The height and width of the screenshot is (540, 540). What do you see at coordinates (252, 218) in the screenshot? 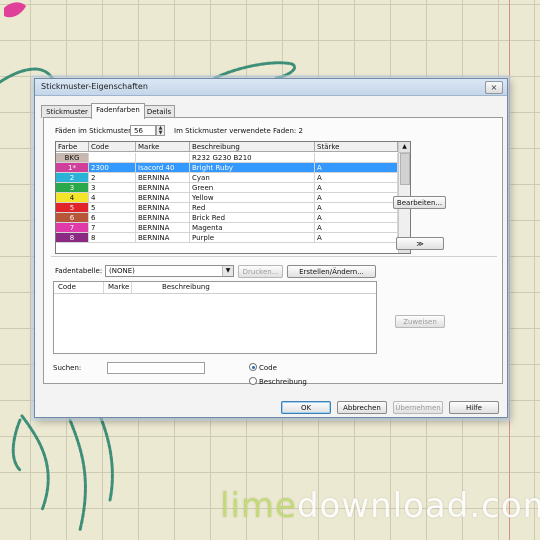
I see `row-beschreibung: Brick Red` at bounding box center [252, 218].